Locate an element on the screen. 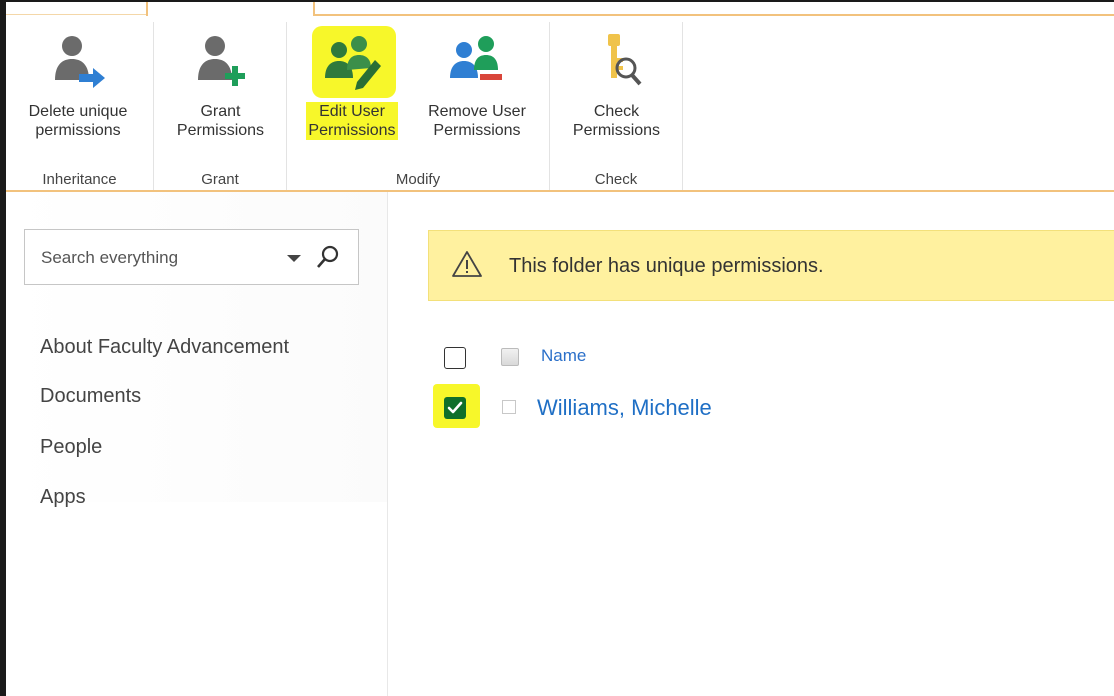 This screenshot has height=696, width=1114. select-all-checkbox is located at coordinates (455, 358).